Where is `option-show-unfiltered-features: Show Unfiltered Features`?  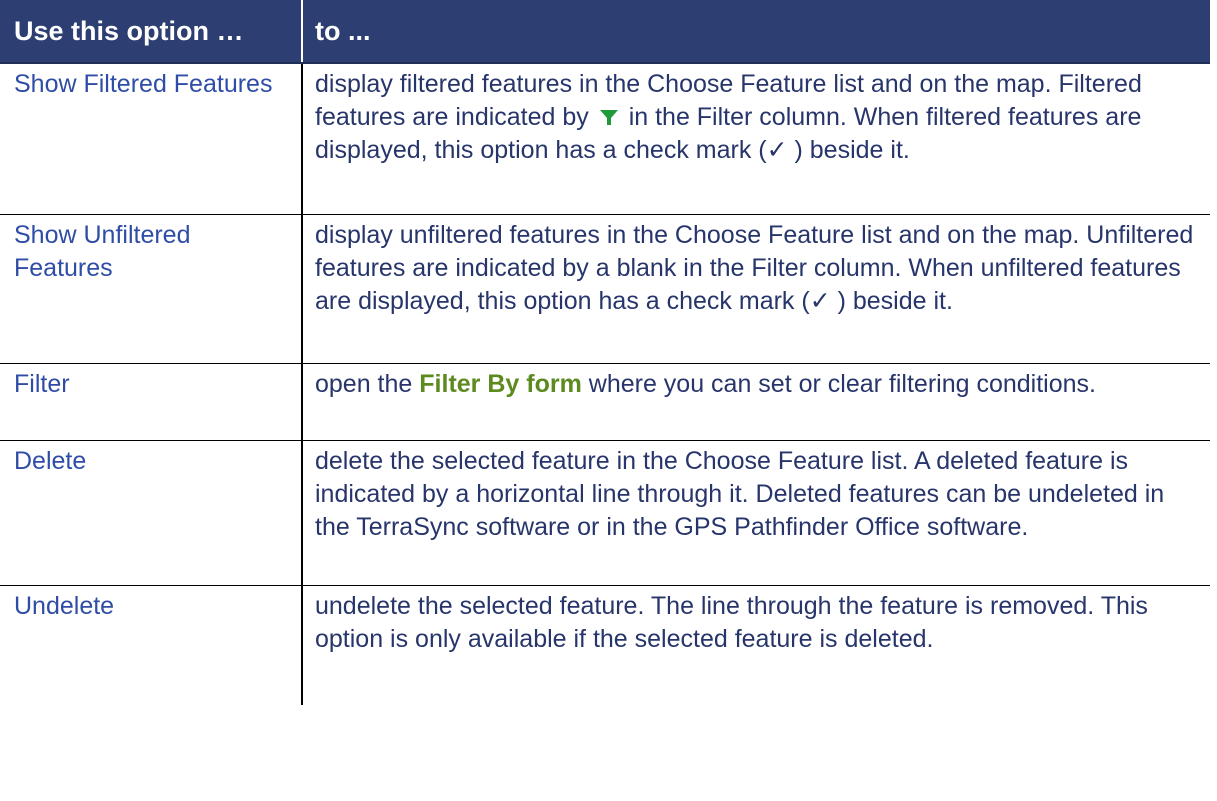
option-show-unfiltered-features: Show Unfiltered Features is located at coordinates (151, 289).